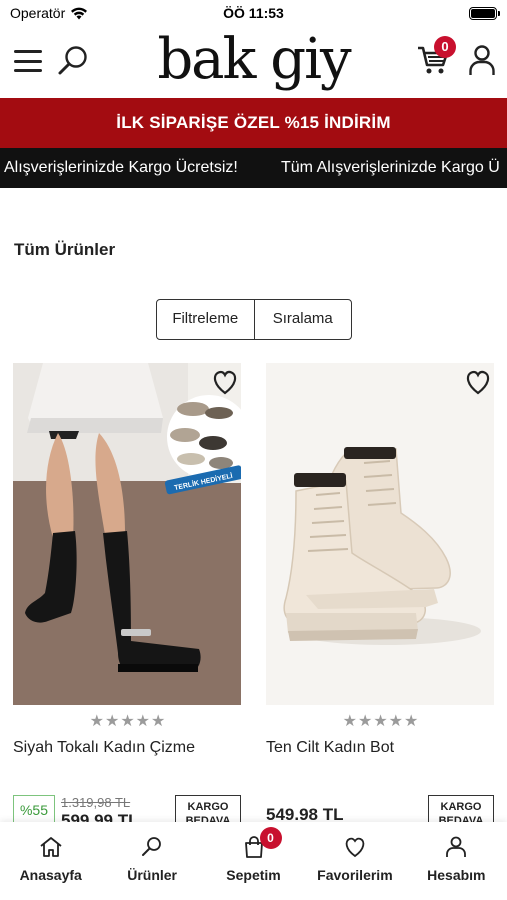 The width and height of the screenshot is (507, 900). What do you see at coordinates (34, 810) in the screenshot?
I see `discount-badge: %55` at bounding box center [34, 810].